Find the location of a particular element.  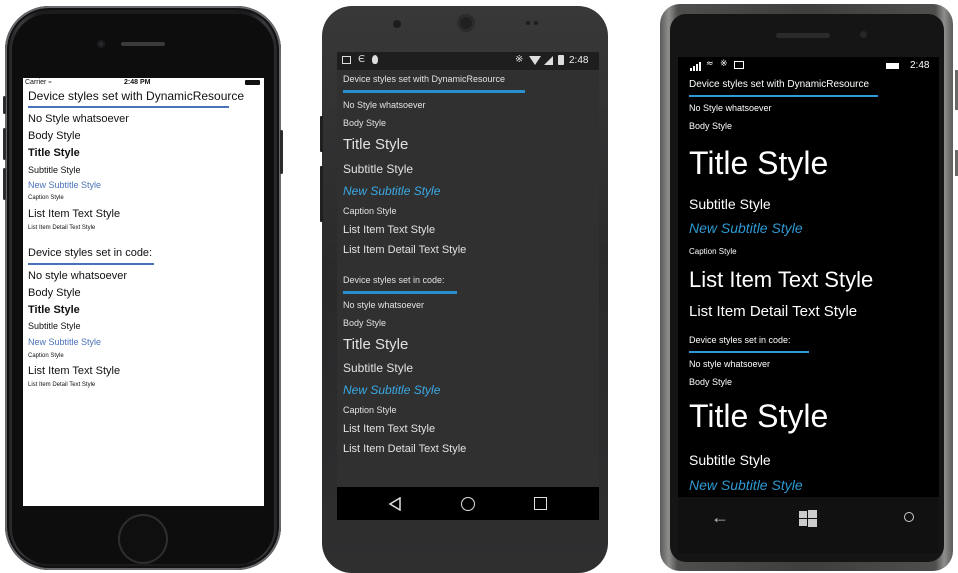

android-power-button is located at coordinates (321, 134).